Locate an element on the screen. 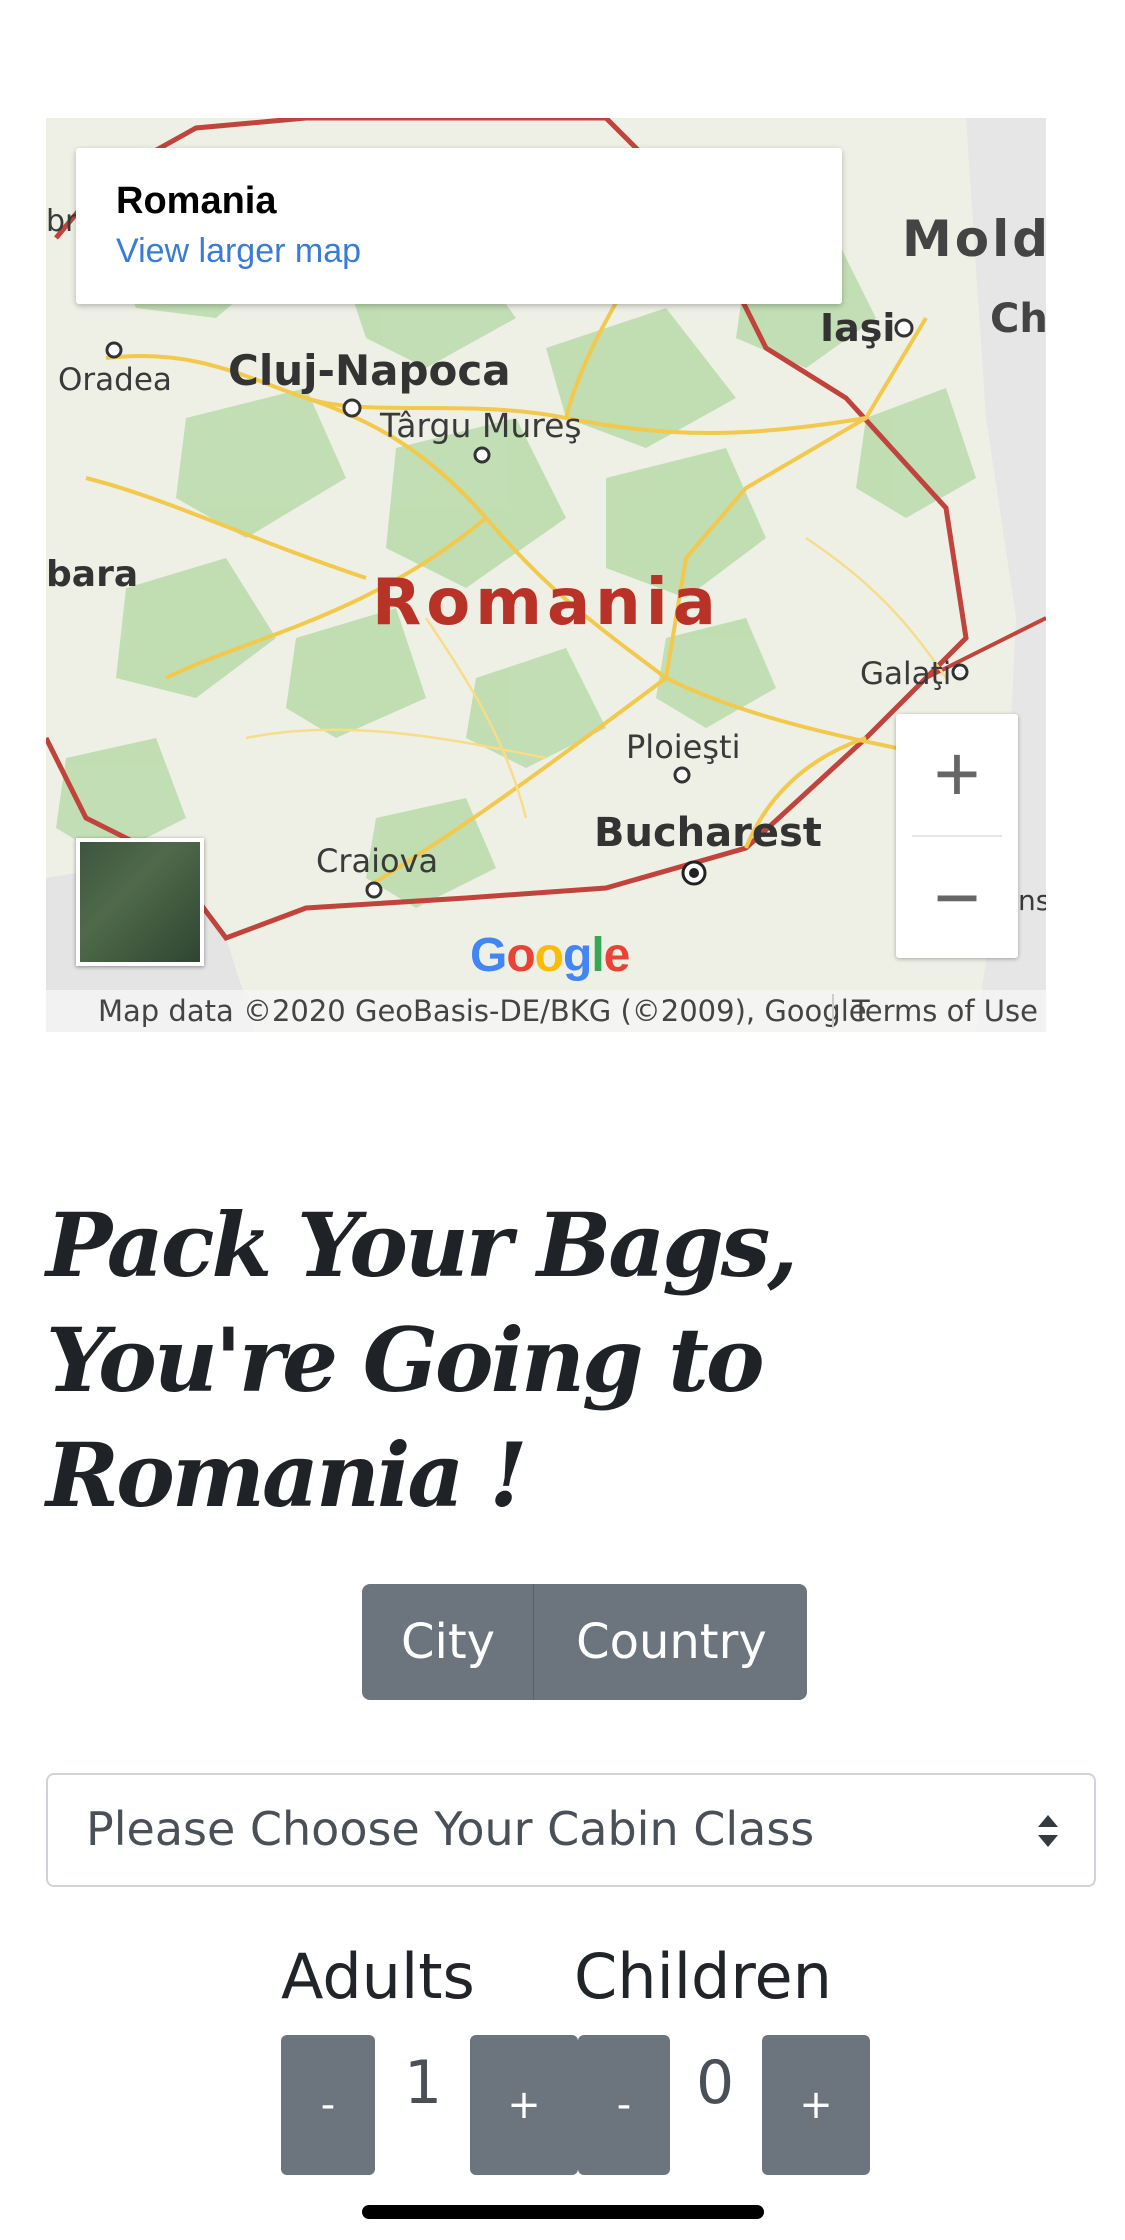  city-label-craiova: Craiova is located at coordinates (377, 861).